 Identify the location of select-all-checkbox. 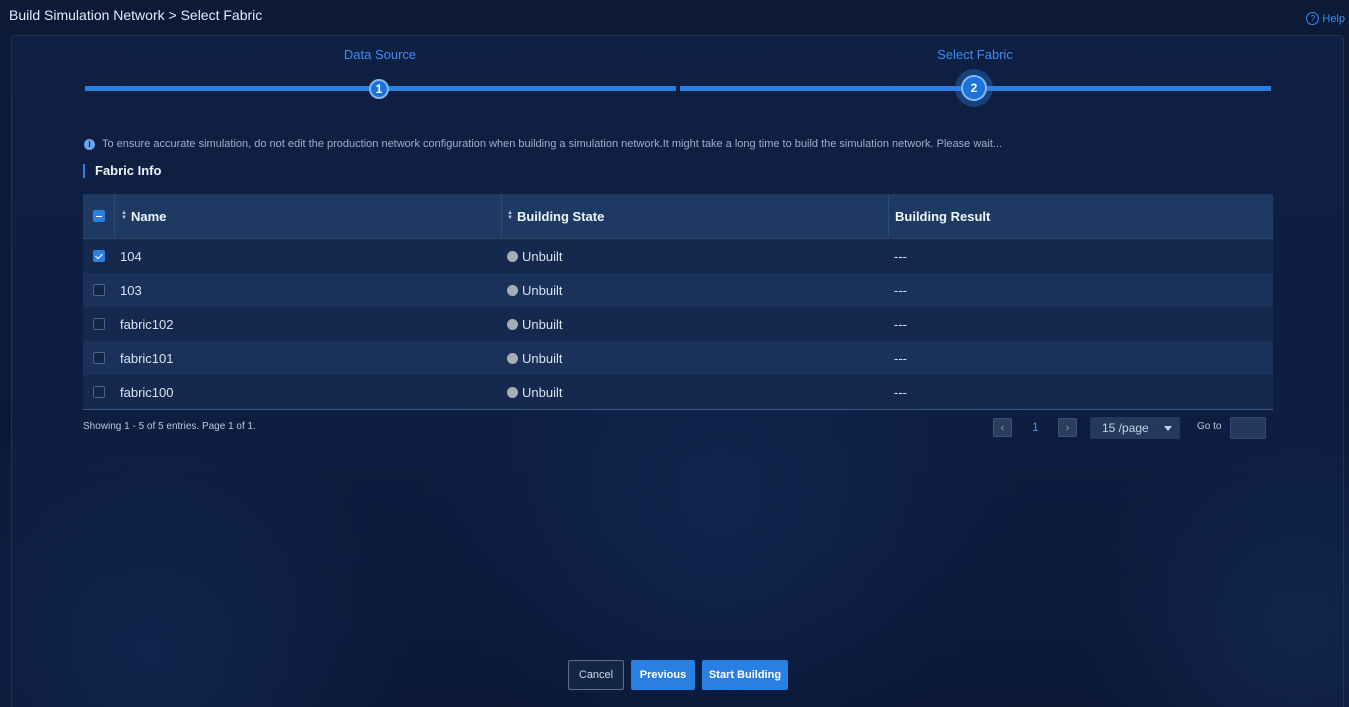
(98, 216).